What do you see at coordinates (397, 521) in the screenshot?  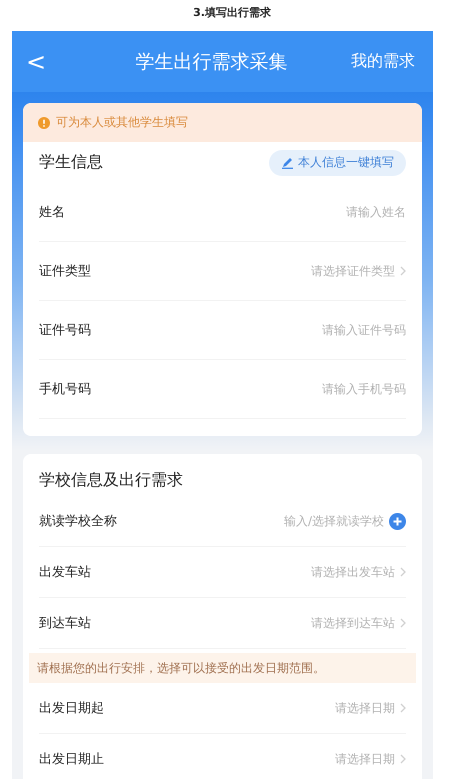 I see `plus-icon` at bounding box center [397, 521].